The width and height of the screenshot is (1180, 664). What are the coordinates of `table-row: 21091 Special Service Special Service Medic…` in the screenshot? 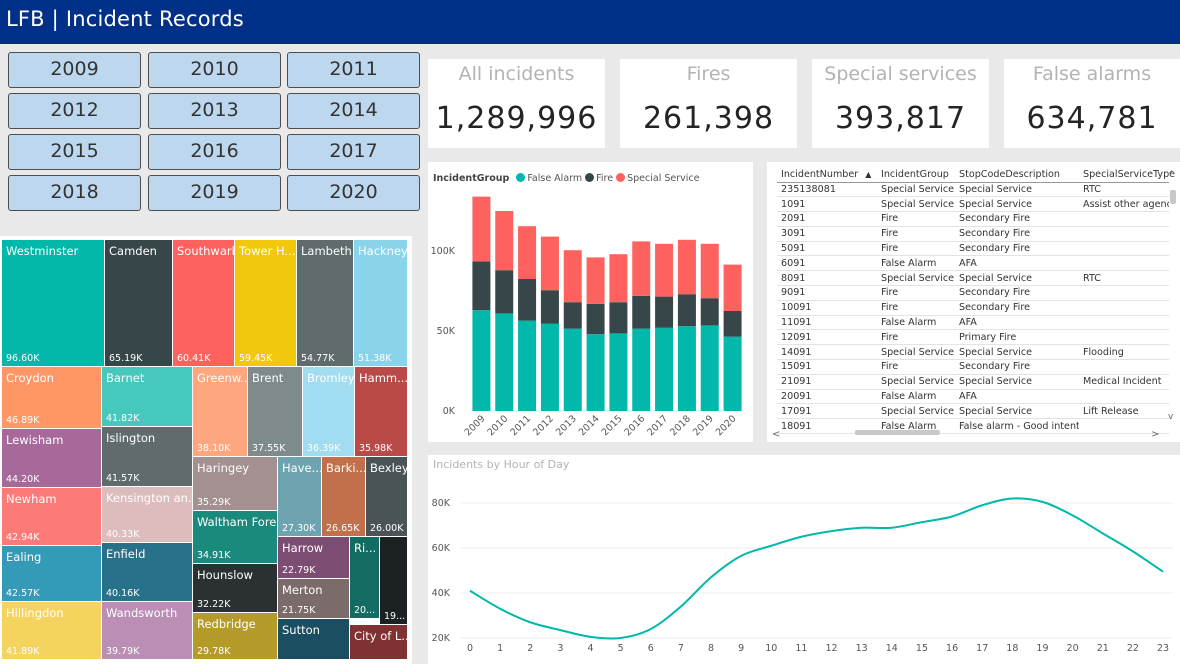 It's located at (973, 382).